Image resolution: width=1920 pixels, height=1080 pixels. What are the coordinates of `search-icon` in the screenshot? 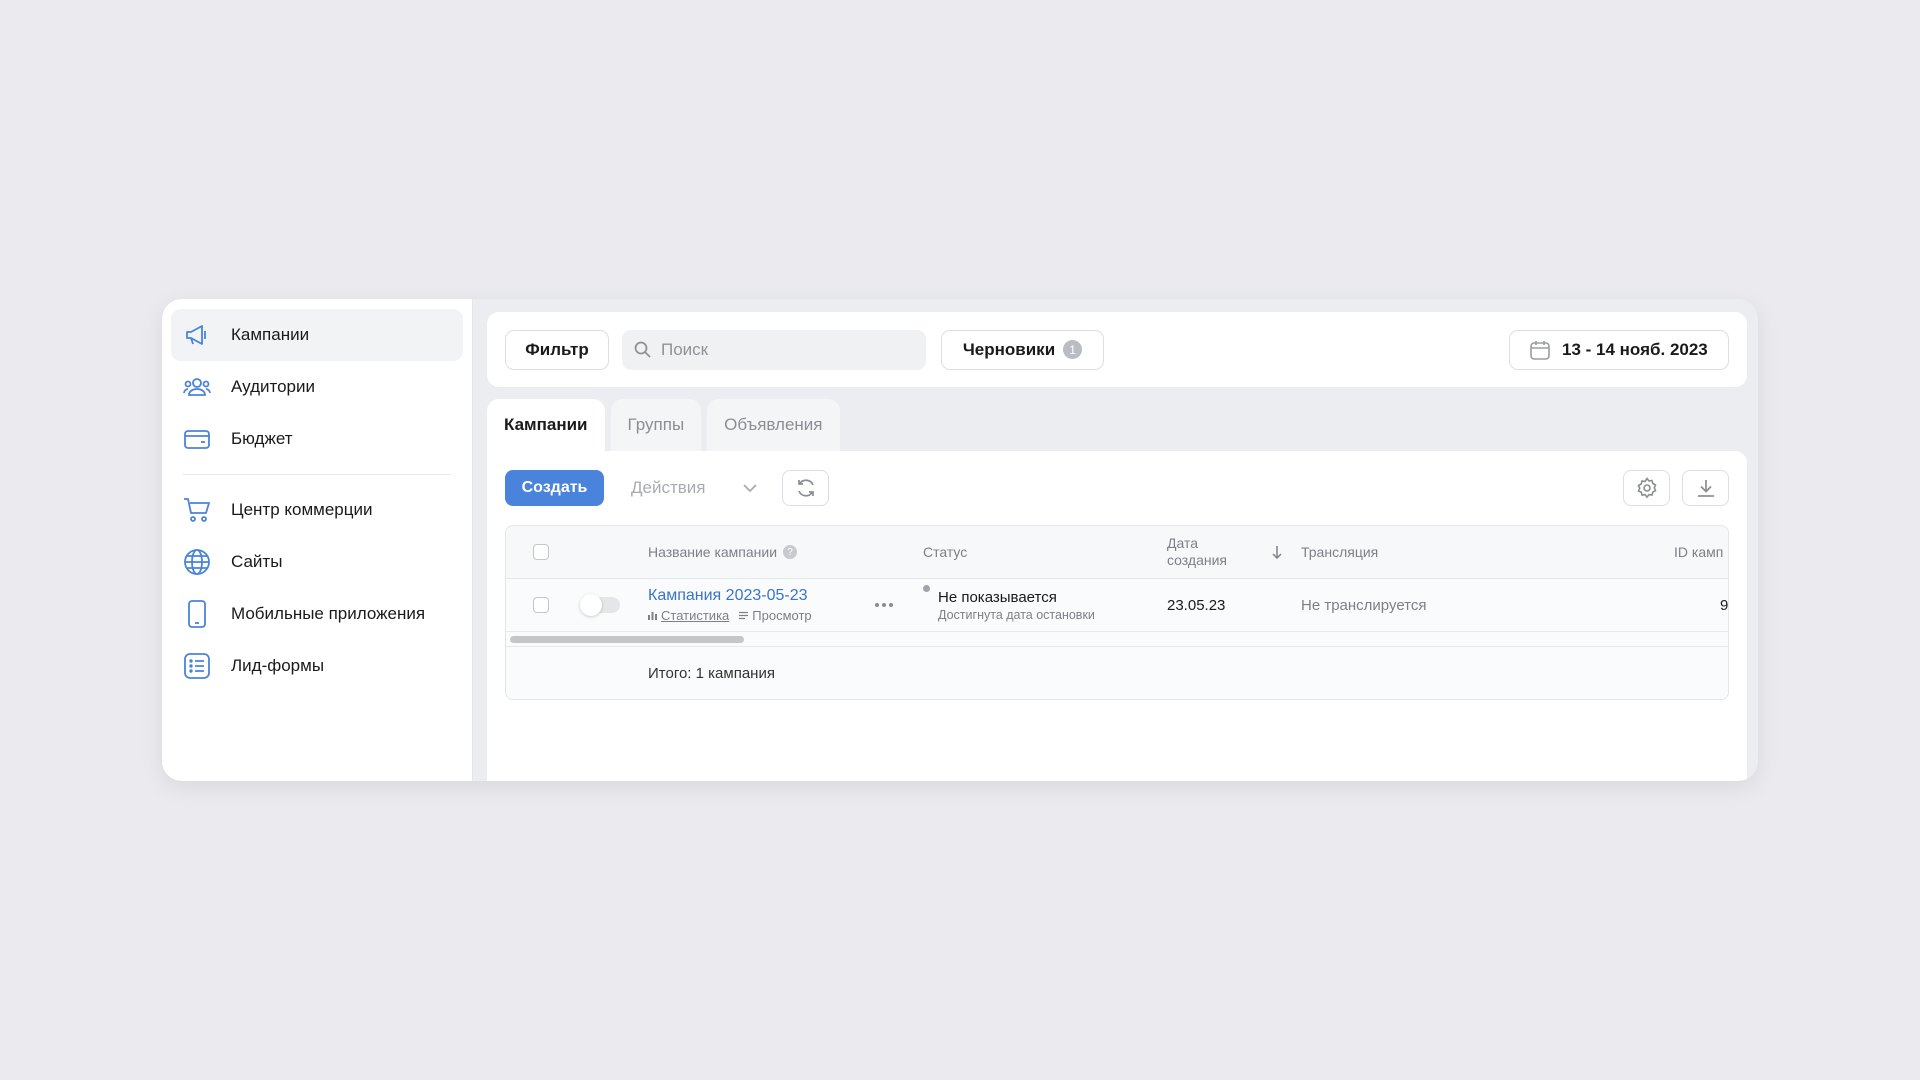 It's located at (642, 349).